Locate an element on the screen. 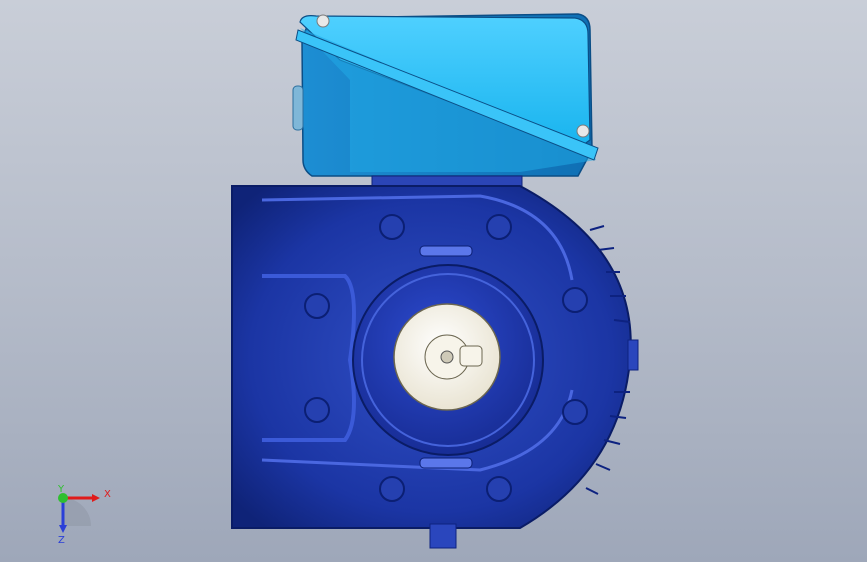  x-axis-label: X is located at coordinates (107, 494).